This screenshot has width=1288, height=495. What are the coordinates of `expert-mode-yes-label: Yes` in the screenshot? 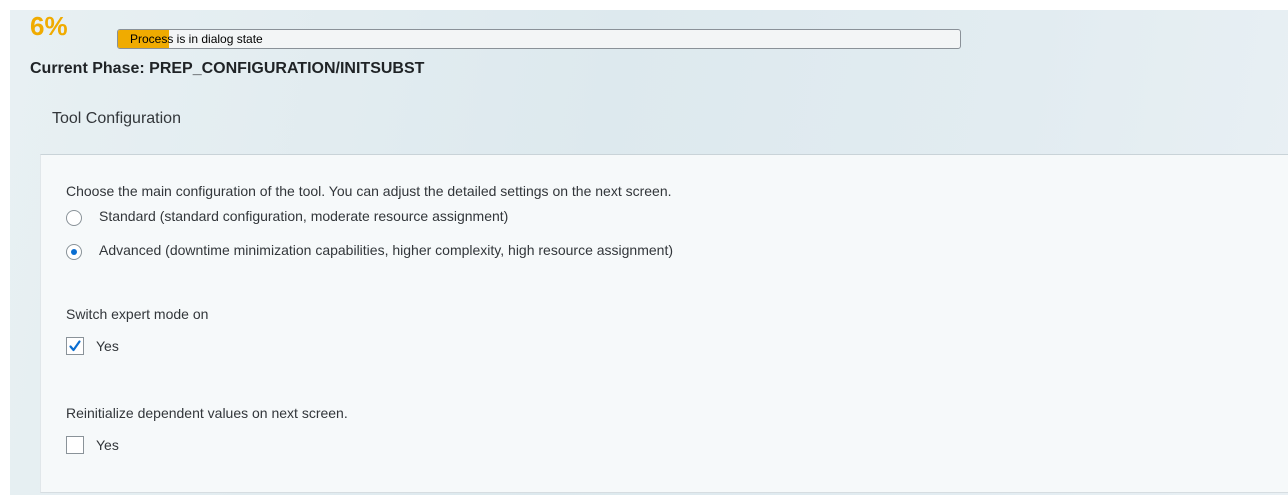 It's located at (107, 346).